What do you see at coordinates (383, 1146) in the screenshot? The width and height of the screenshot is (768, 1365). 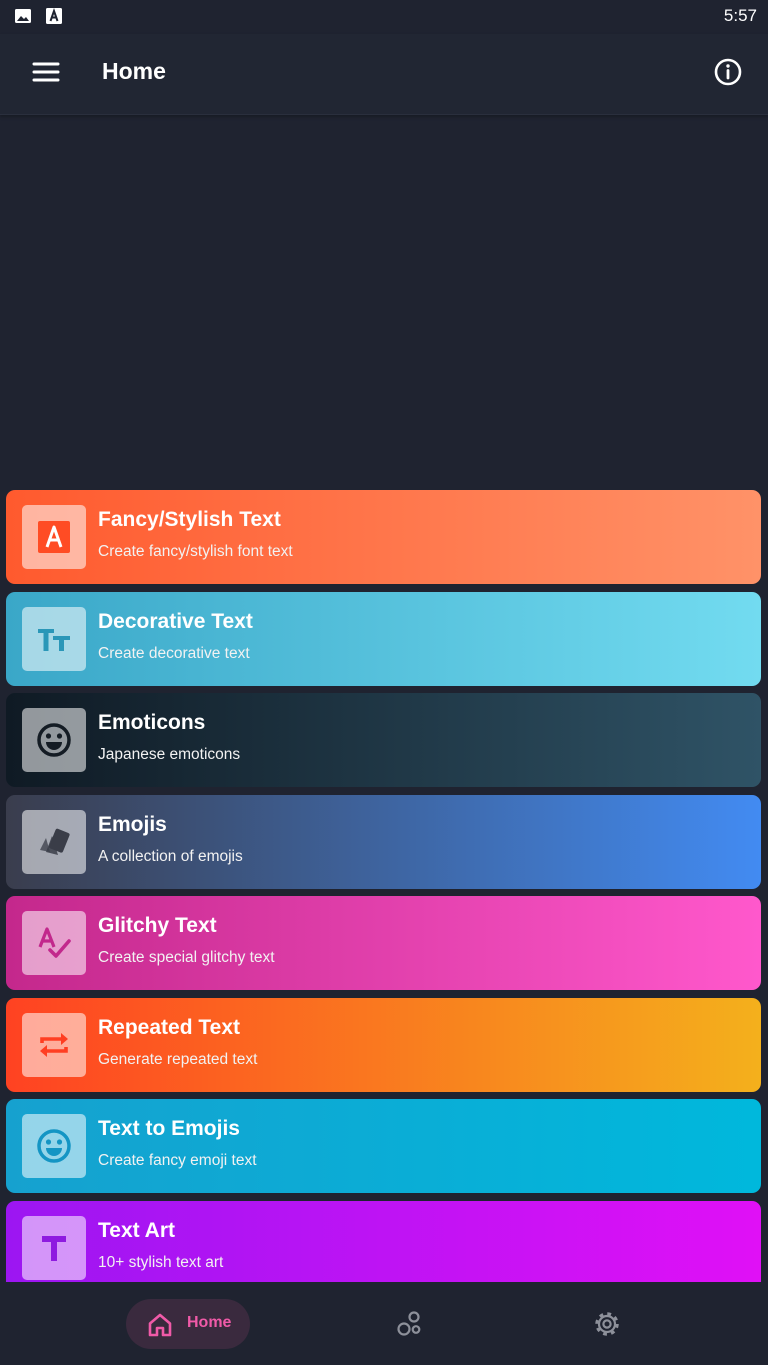 I see `card-text-to-emojis: Text to Emojis Create fancy emoji text` at bounding box center [383, 1146].